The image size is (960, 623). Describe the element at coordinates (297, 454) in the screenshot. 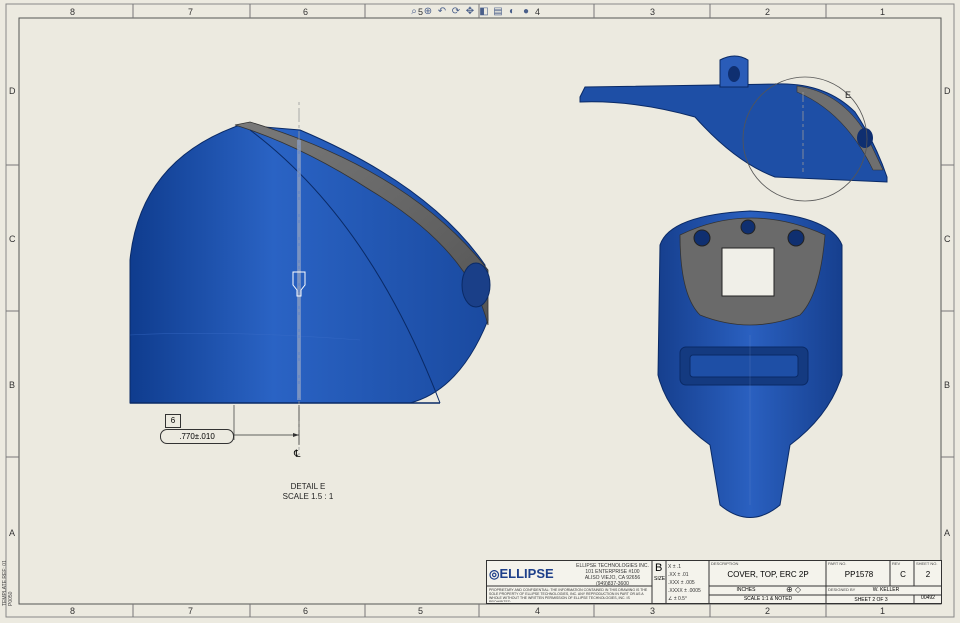

I see `centerline-symbol: ℄` at that location.